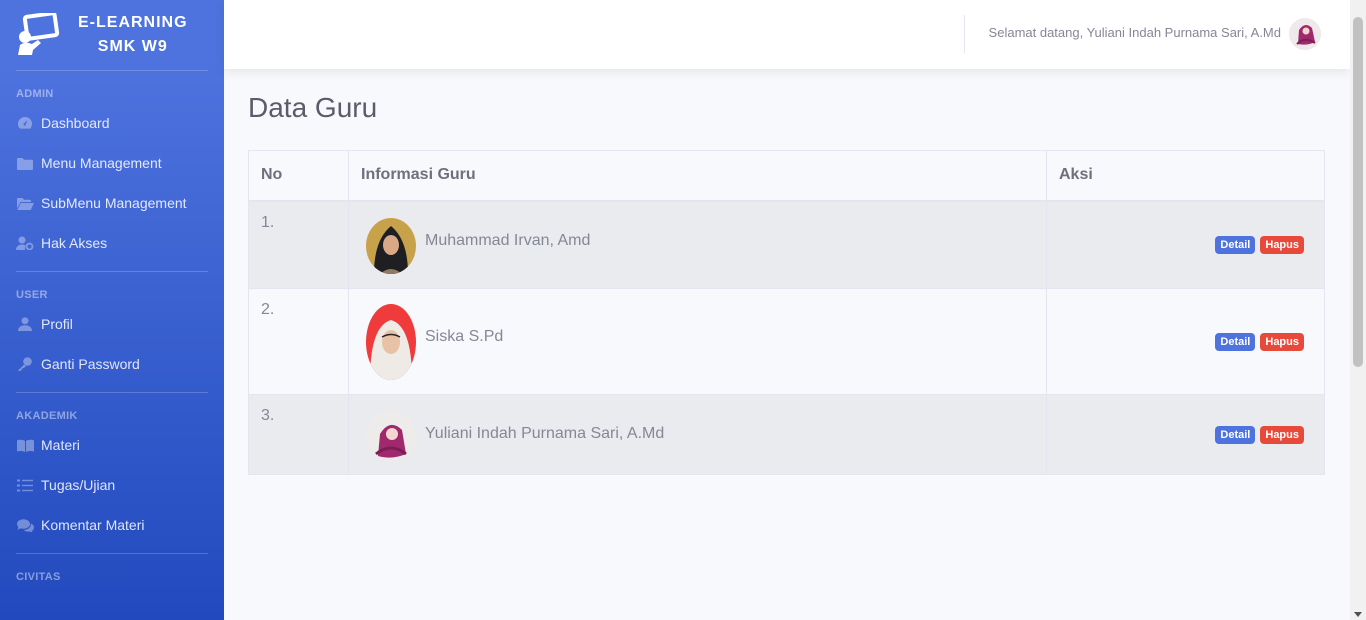  What do you see at coordinates (298, 341) in the screenshot?
I see `row-number: 2.` at bounding box center [298, 341].